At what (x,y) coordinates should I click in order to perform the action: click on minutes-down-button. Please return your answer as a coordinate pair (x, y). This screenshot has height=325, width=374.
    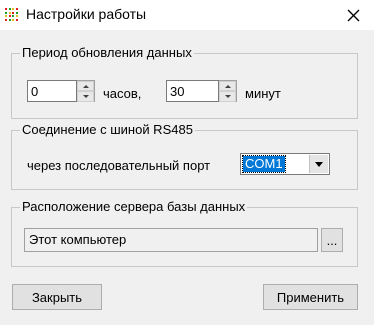
    Looking at the image, I should click on (227, 96).